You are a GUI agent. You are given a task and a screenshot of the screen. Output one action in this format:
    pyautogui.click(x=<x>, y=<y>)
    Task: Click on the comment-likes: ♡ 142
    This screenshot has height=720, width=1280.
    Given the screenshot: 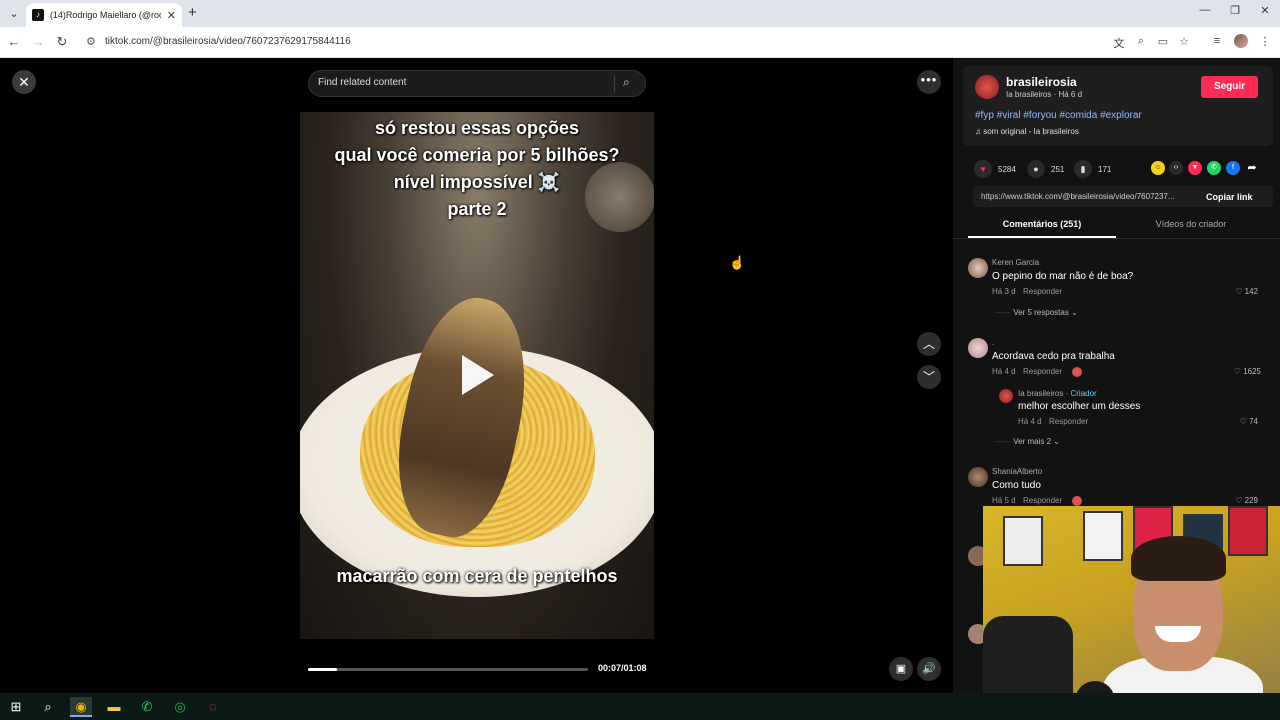 What is the action you would take?
    pyautogui.click(x=1233, y=291)
    